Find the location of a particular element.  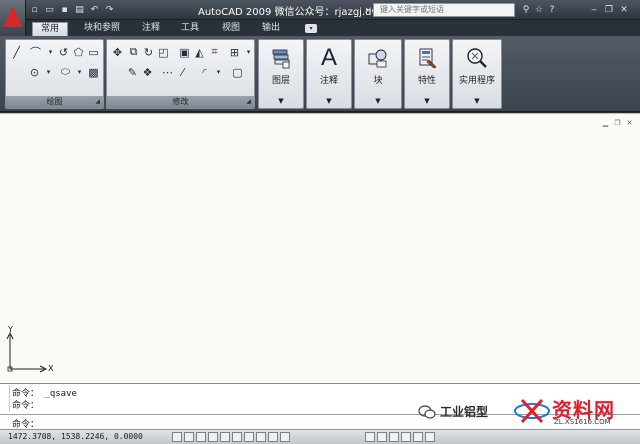

properties-panel: 特性 ▼ is located at coordinates (427, 74).